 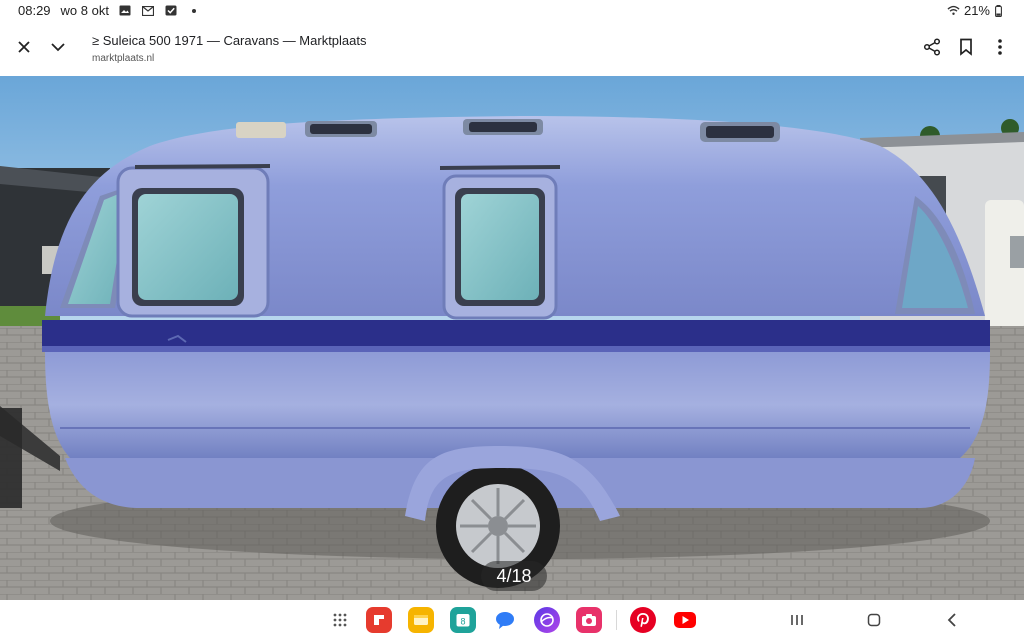 I want to click on taskbar: 8, so click(x=512, y=620).